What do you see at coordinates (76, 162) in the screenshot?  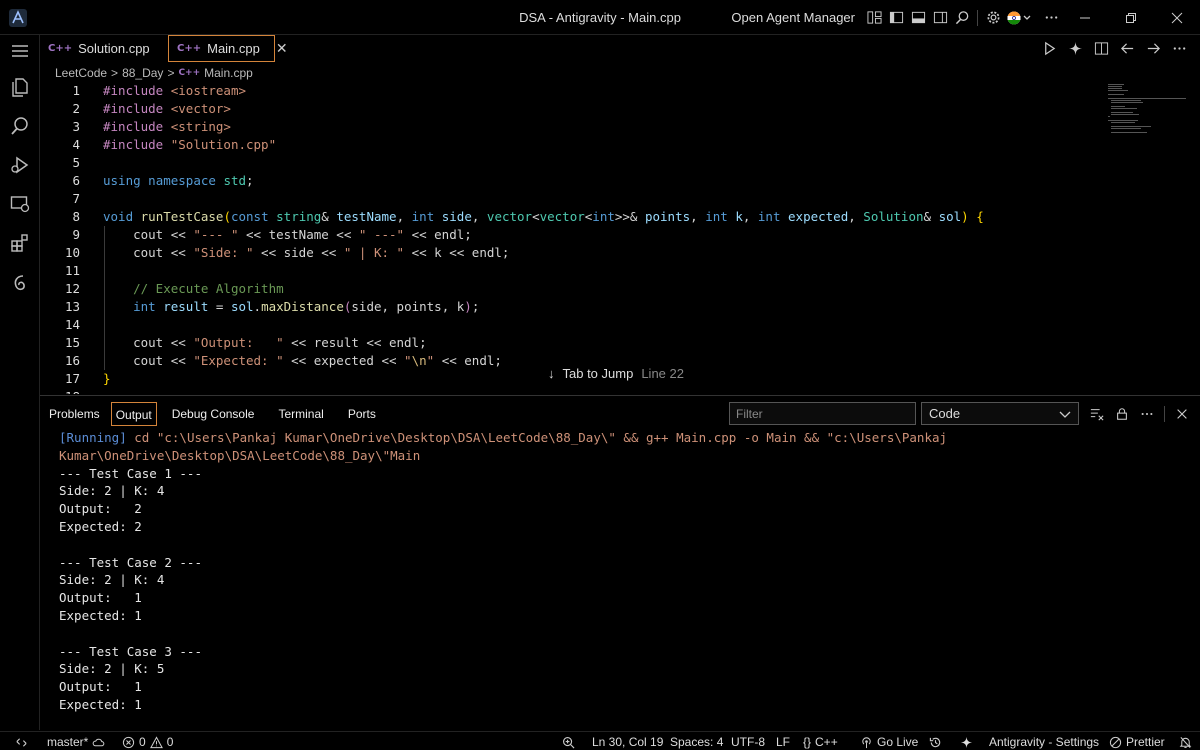 I see `line-number: 5` at bounding box center [76, 162].